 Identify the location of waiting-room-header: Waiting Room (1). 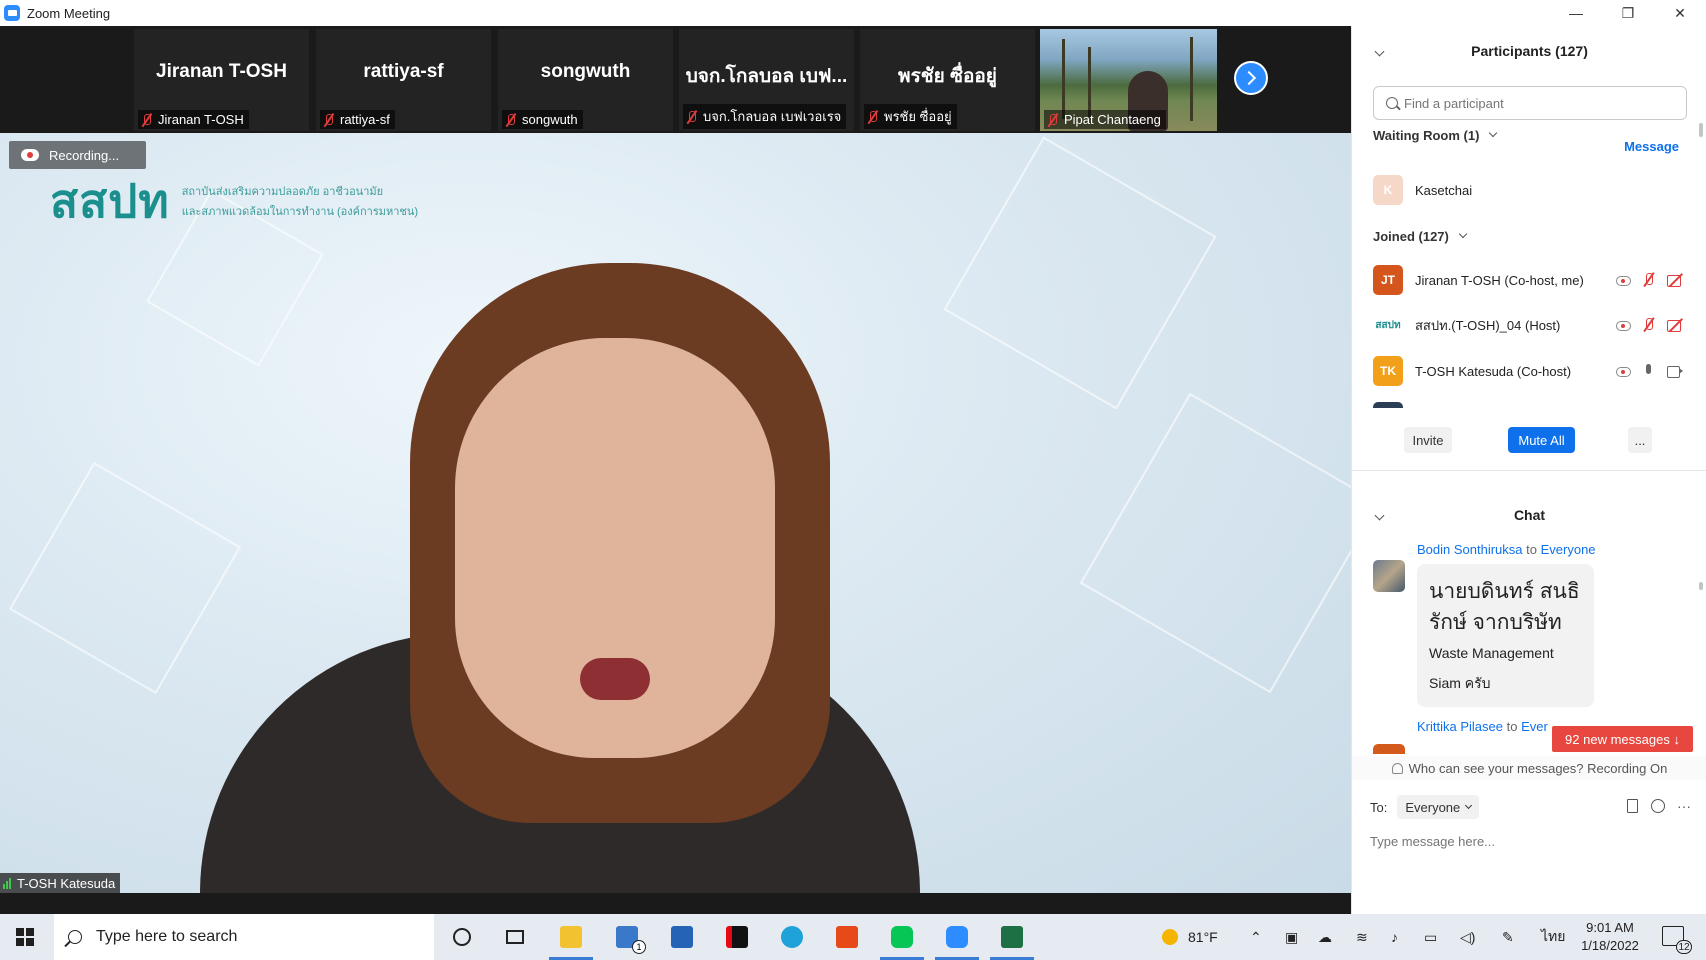
(1435, 135).